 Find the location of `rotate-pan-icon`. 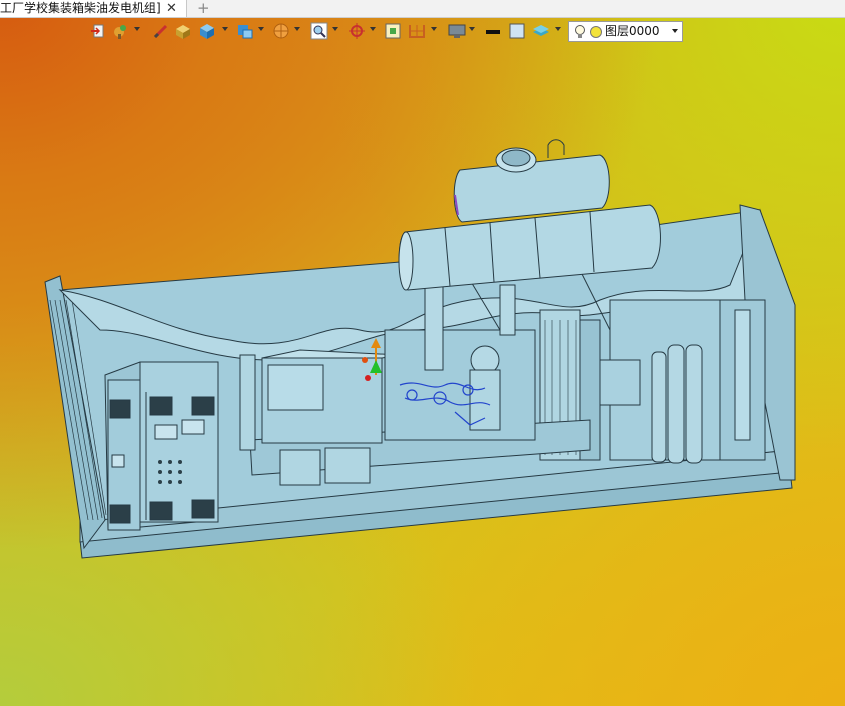

rotate-pan-icon is located at coordinates (359, 31).